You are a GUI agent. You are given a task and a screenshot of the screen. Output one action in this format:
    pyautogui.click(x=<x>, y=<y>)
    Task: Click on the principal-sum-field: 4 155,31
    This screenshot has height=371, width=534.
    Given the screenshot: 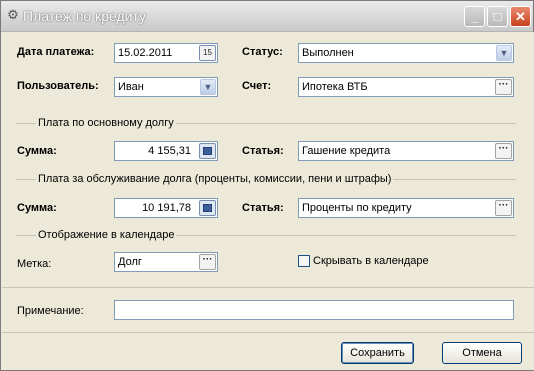 What is the action you would take?
    pyautogui.click(x=166, y=151)
    